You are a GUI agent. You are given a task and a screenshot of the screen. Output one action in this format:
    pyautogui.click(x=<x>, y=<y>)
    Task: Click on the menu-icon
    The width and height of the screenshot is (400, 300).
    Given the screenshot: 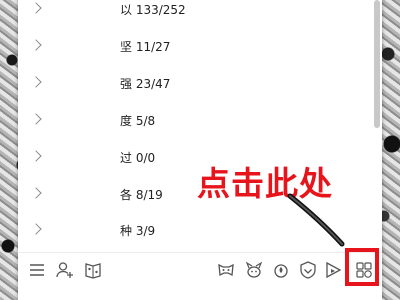 What is the action you would take?
    pyautogui.click(x=37, y=270)
    